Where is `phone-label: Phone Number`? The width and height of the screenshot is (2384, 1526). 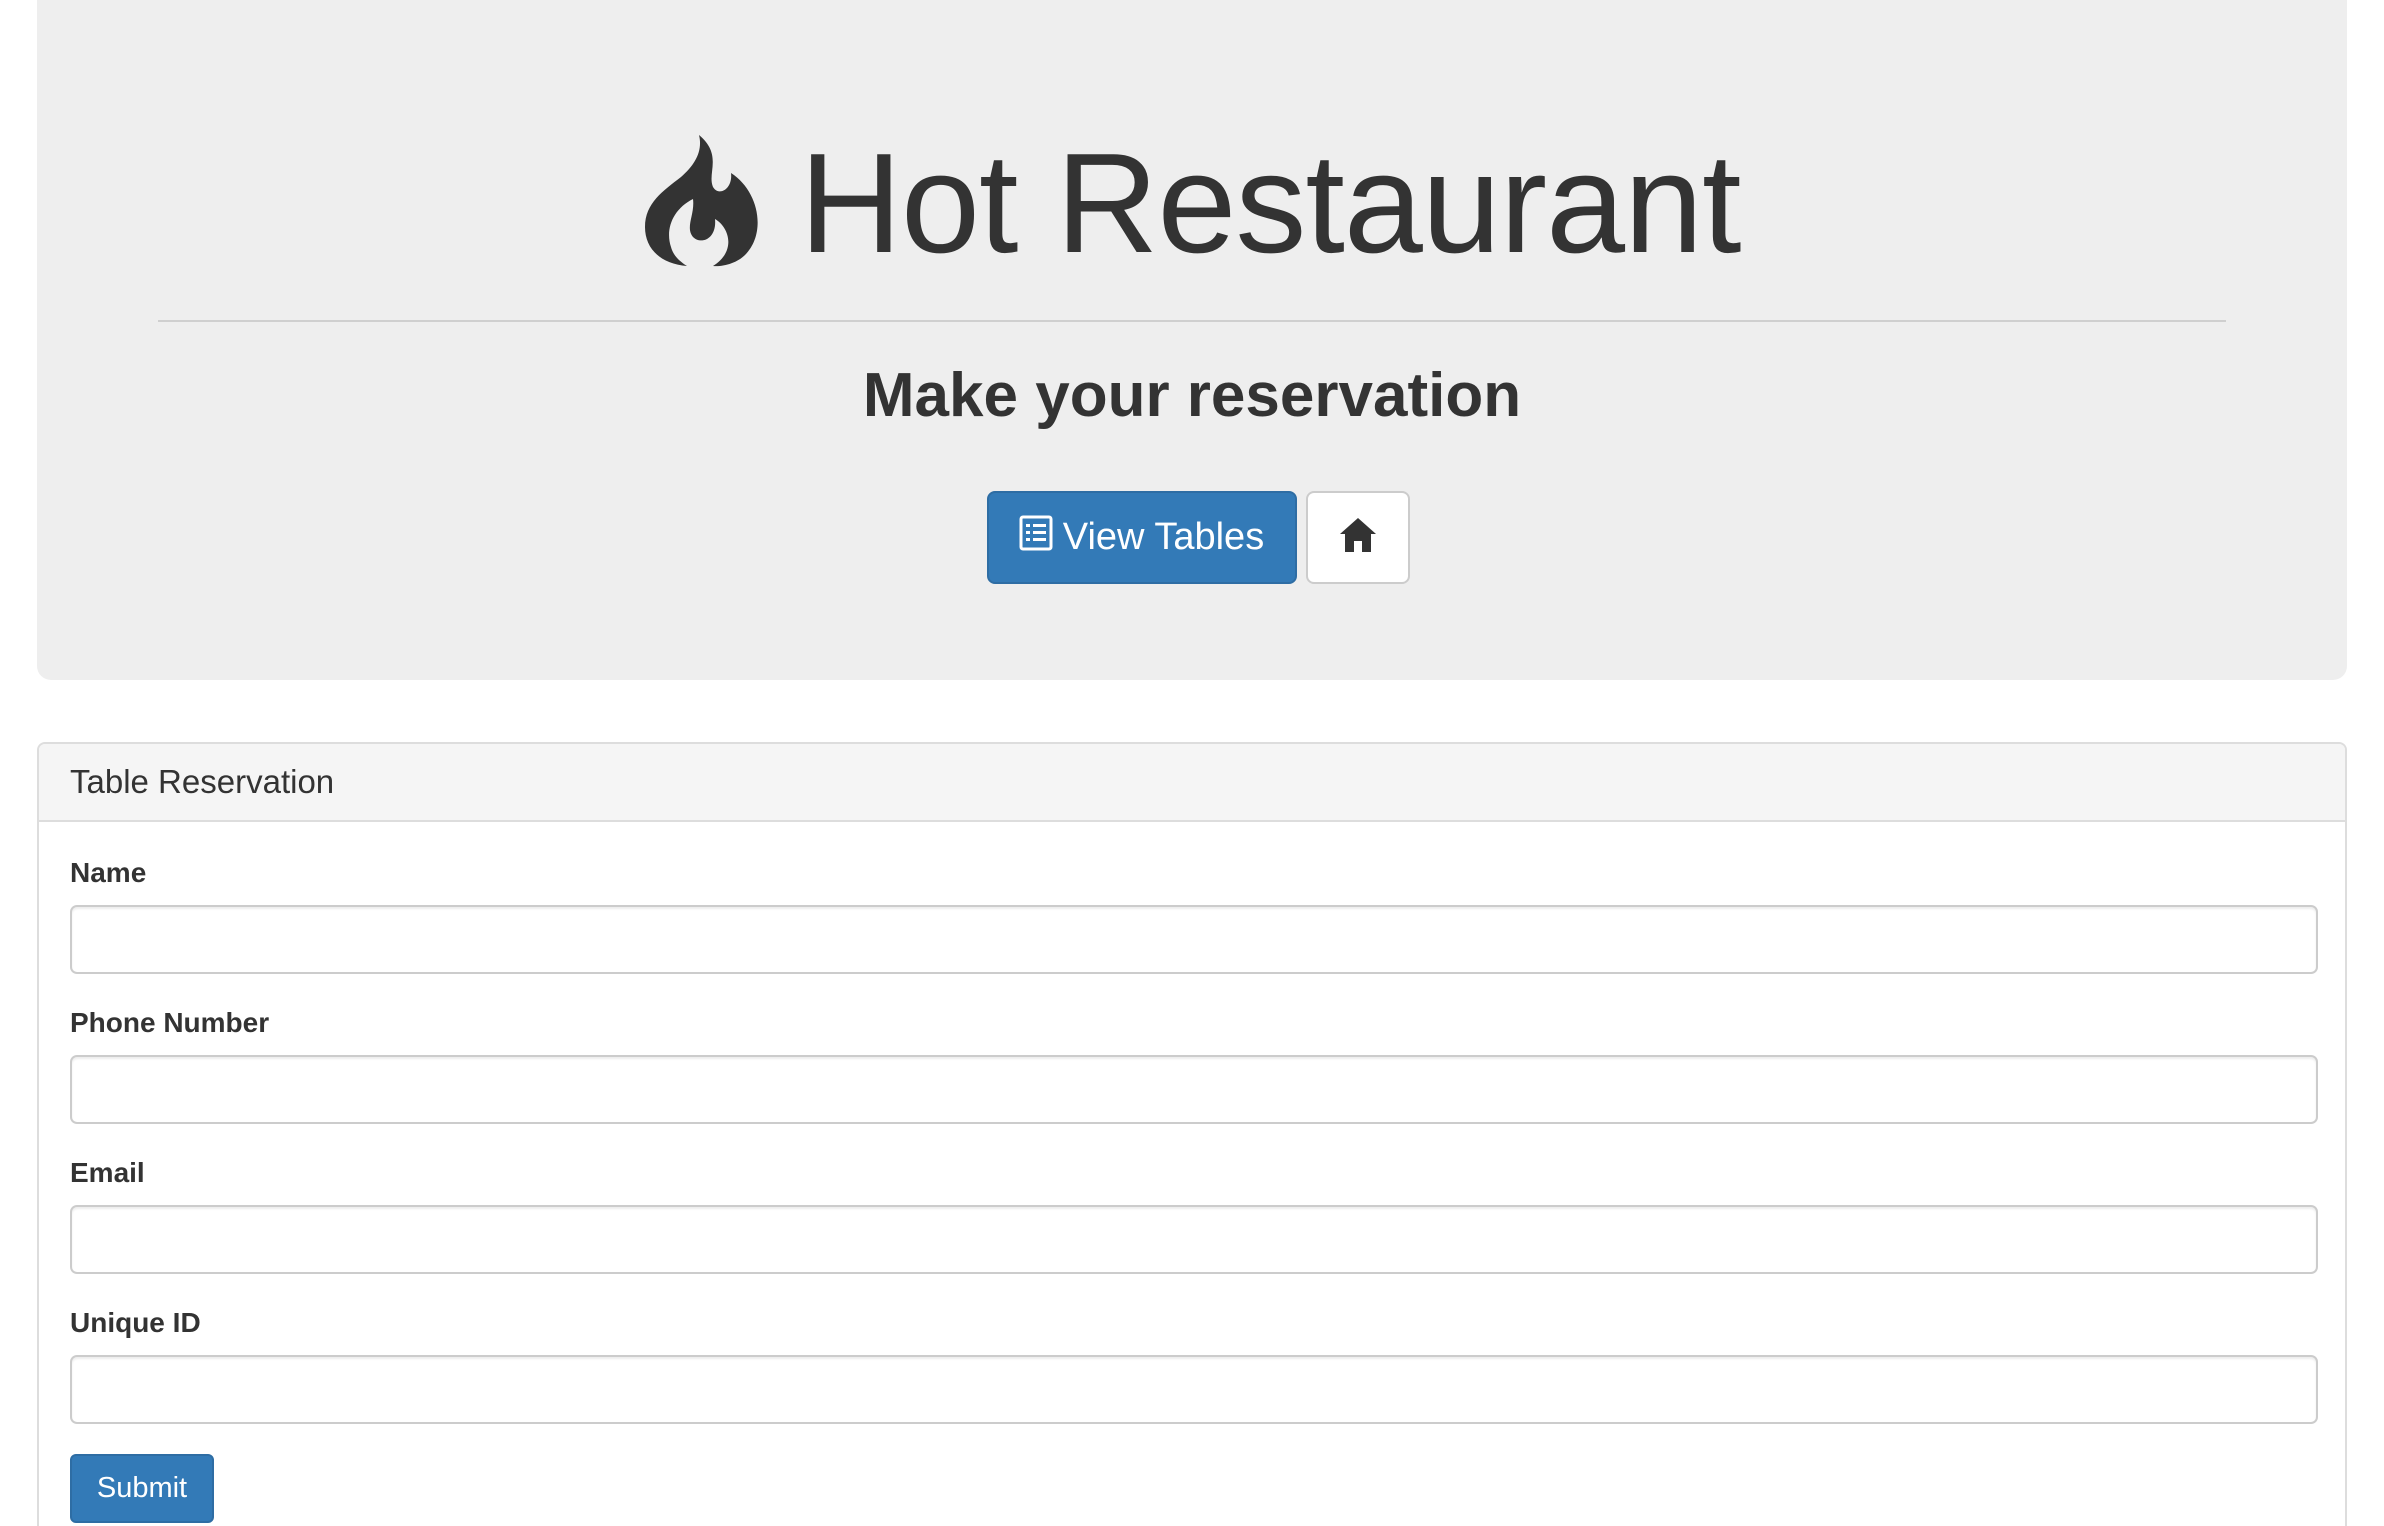
phone-label: Phone Number is located at coordinates (170, 1022).